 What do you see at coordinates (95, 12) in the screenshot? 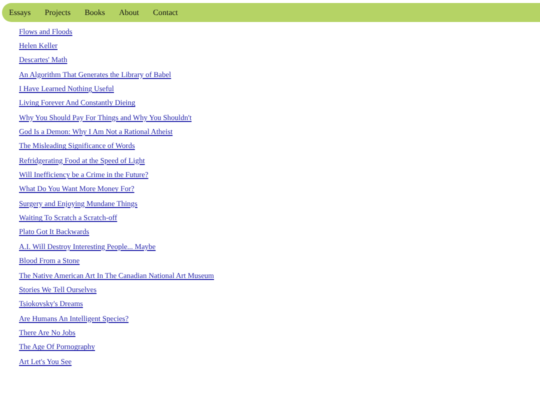
I see `nav-link: Books` at bounding box center [95, 12].